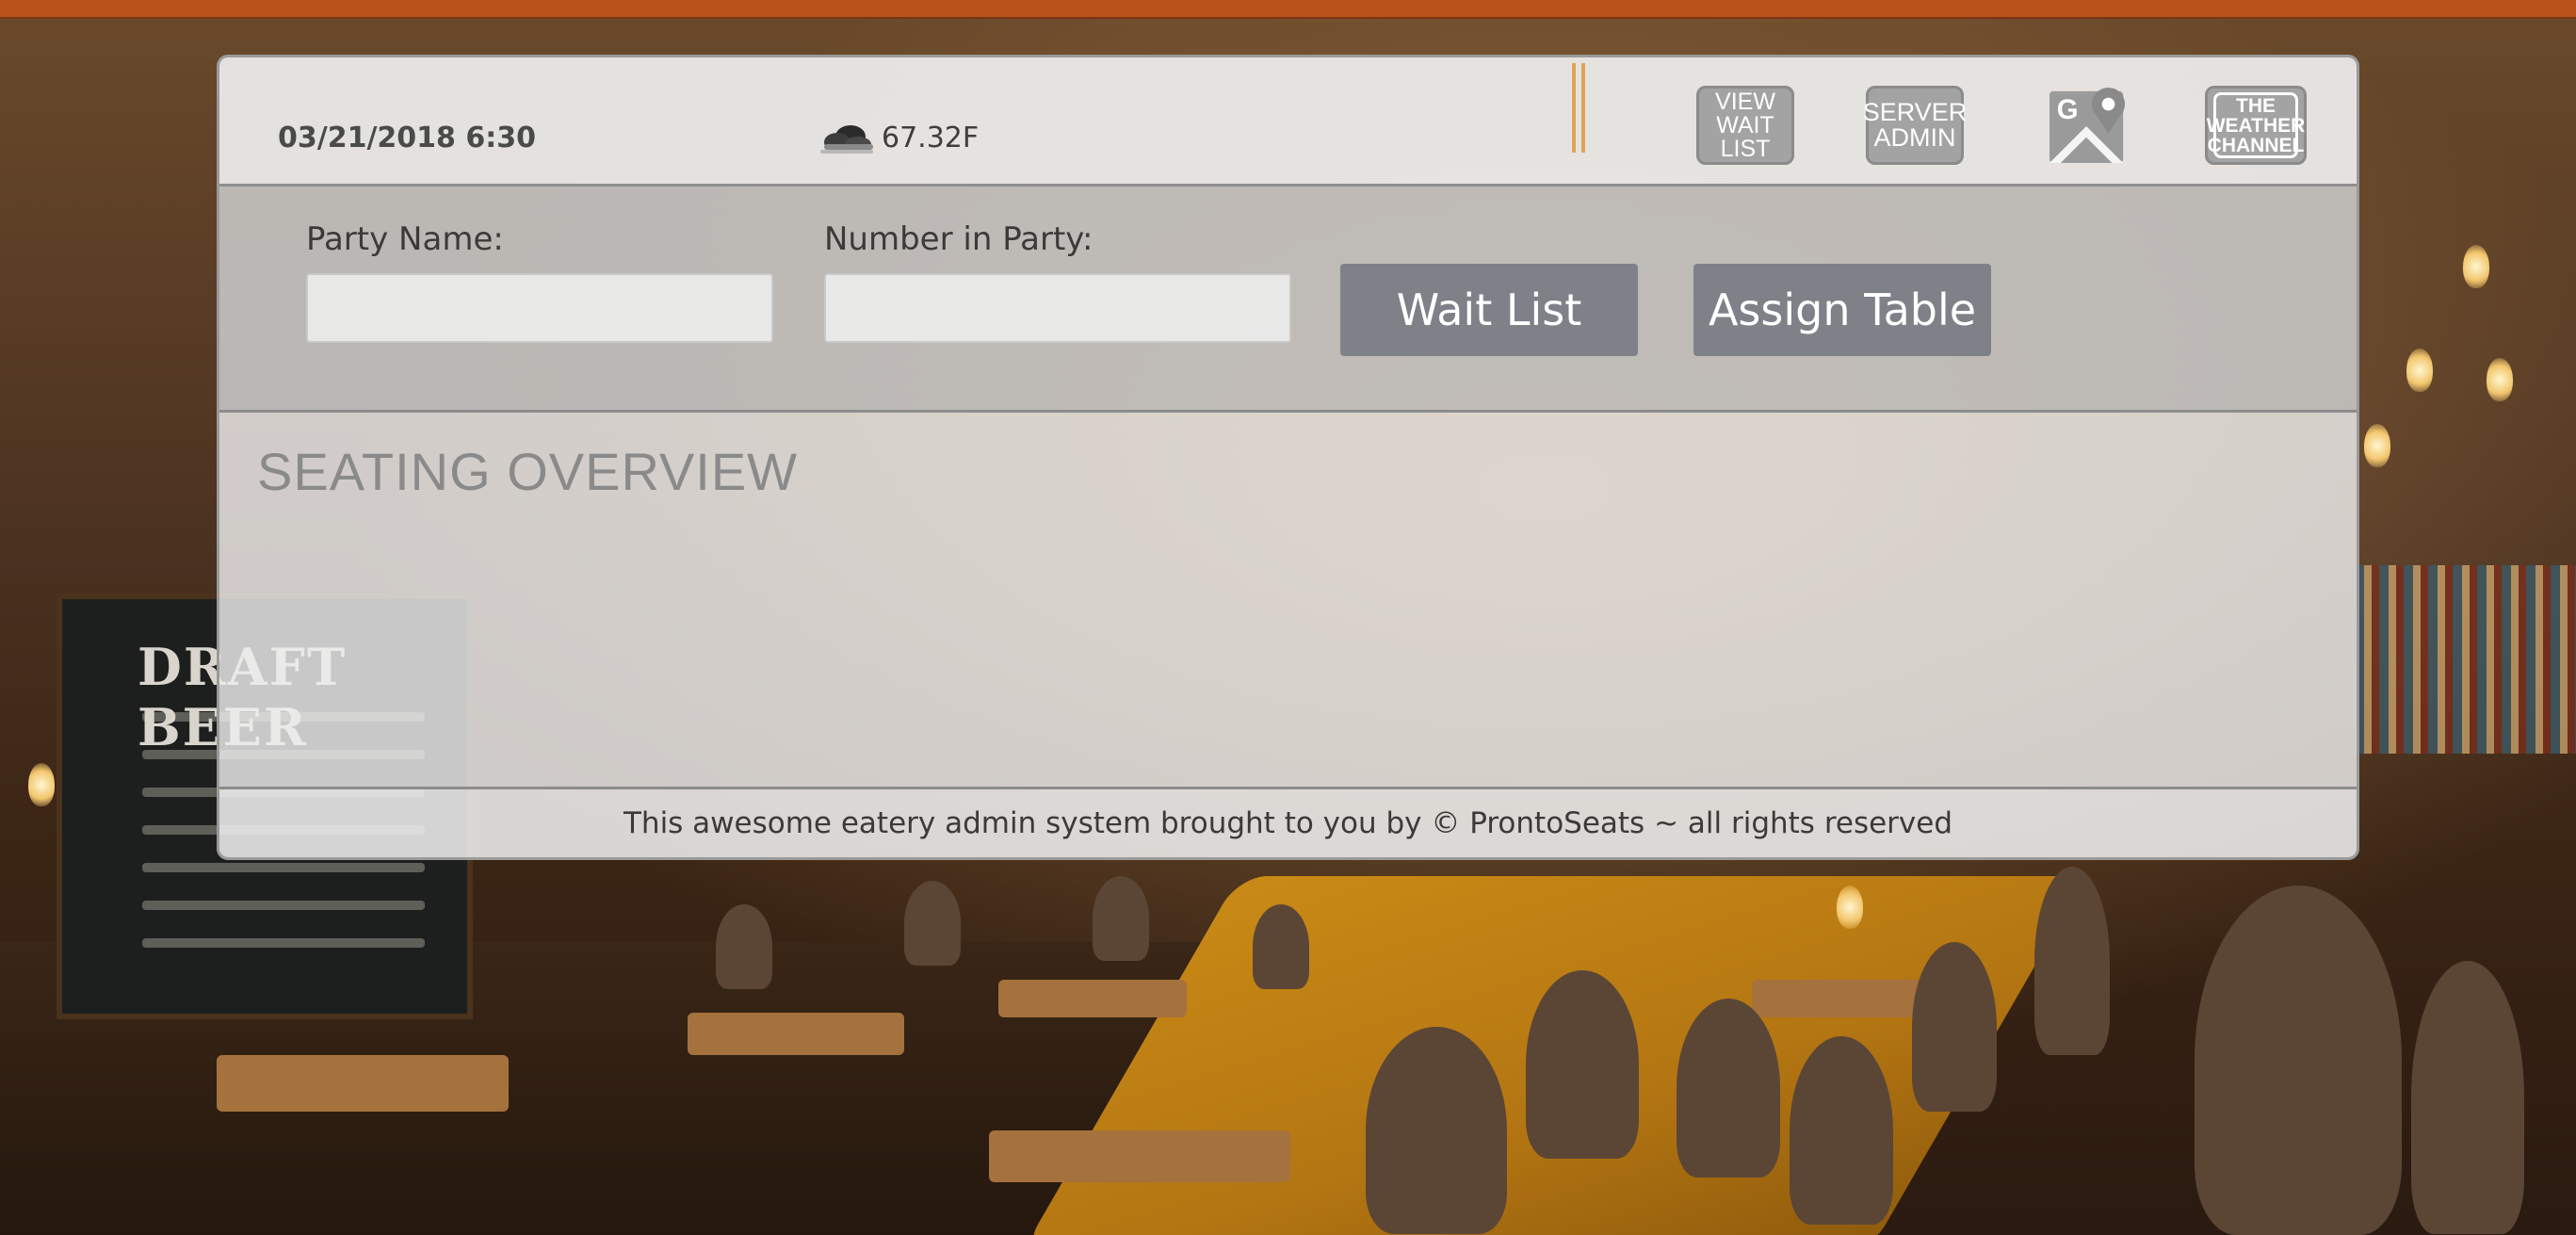 Image resolution: width=2576 pixels, height=1235 pixels. I want to click on view-wait-list-button: VIEW WAIT LIST, so click(1745, 125).